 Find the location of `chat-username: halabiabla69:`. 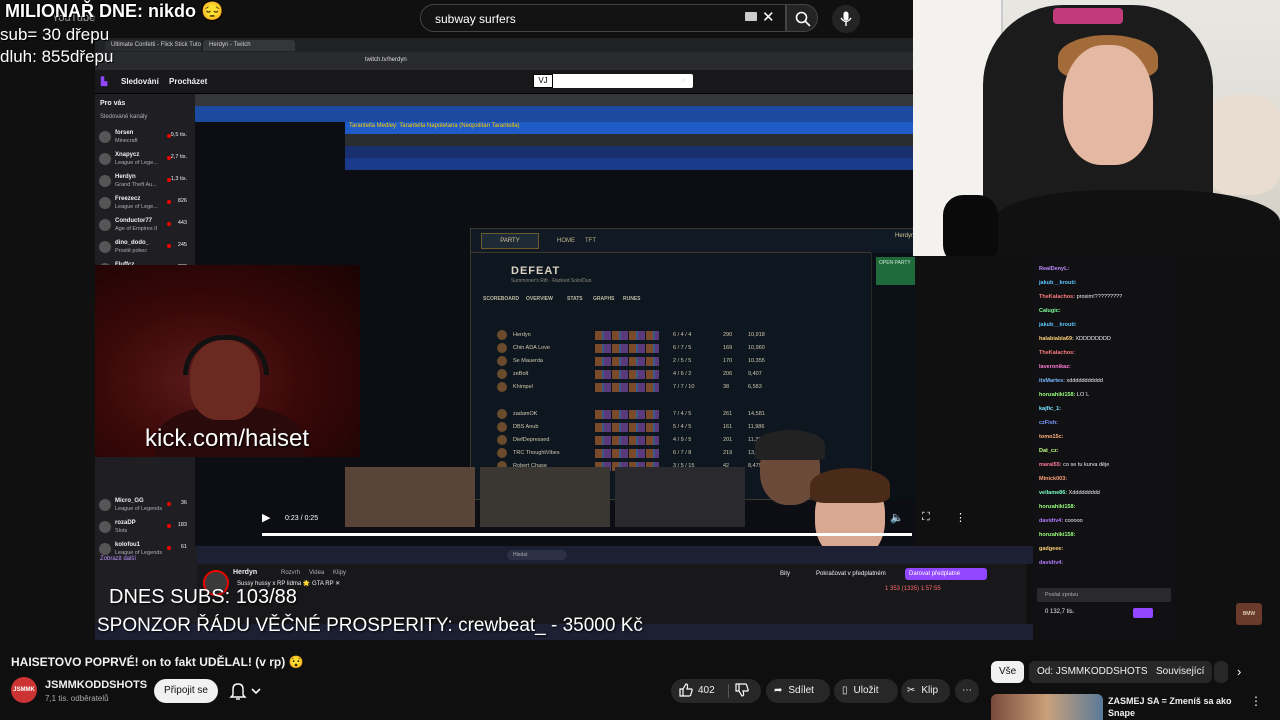

chat-username: halabiabla69: is located at coordinates (1056, 339).